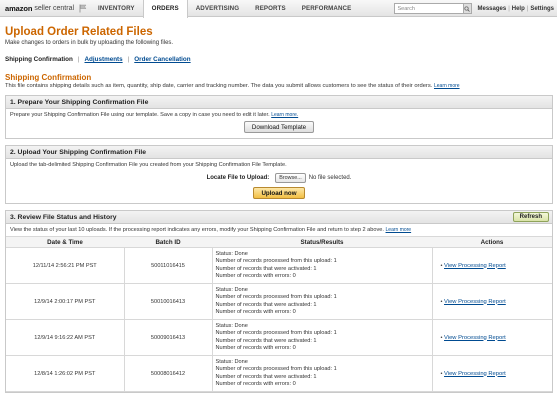 The image size is (557, 394). I want to click on panel-heading-text: 3. Review File Status and History, so click(63, 217).